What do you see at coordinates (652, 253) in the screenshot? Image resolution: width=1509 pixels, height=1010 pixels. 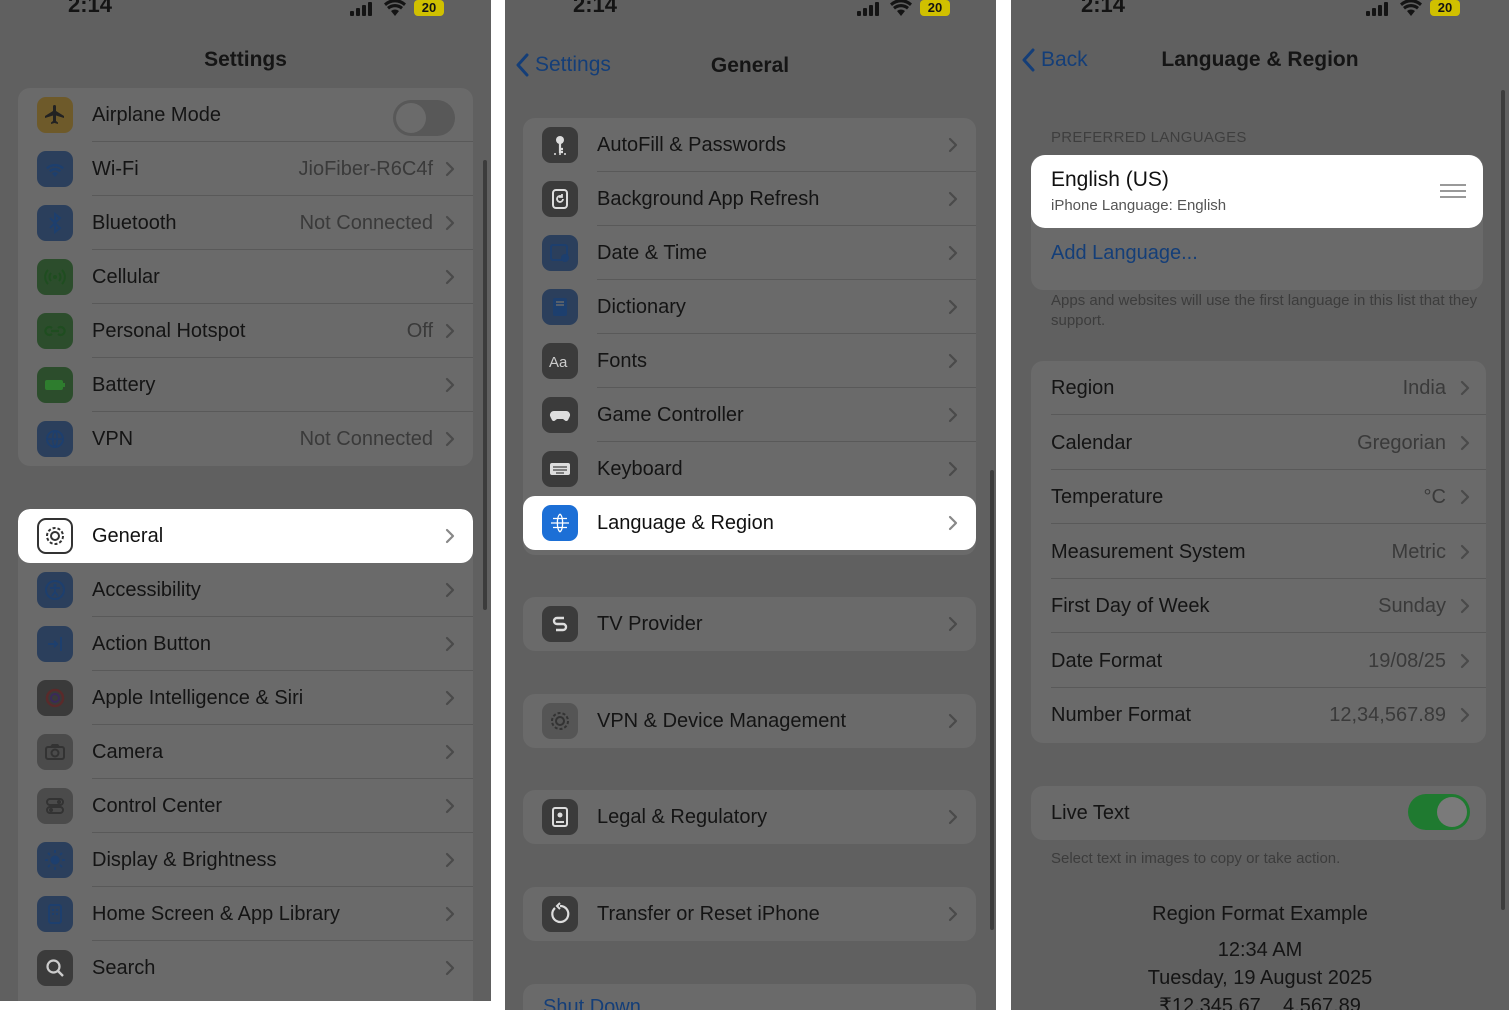 I see `row-label: Date & Time` at bounding box center [652, 253].